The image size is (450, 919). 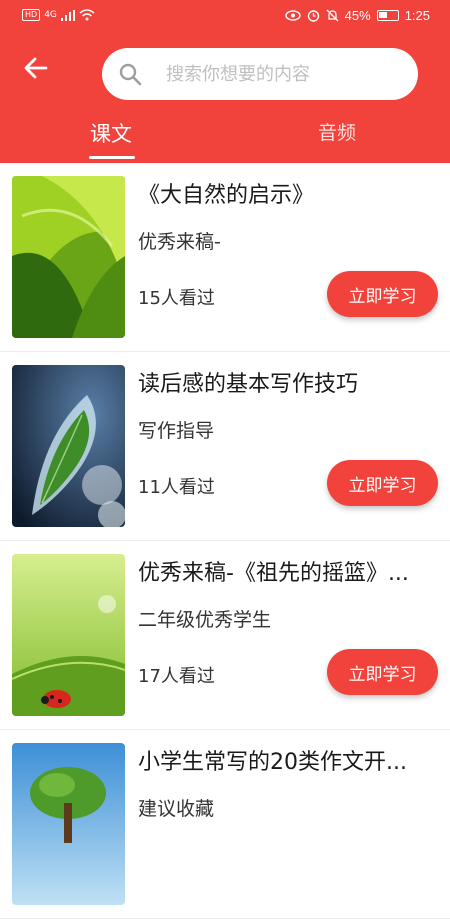 I want to click on tab-indicator, so click(x=112, y=157).